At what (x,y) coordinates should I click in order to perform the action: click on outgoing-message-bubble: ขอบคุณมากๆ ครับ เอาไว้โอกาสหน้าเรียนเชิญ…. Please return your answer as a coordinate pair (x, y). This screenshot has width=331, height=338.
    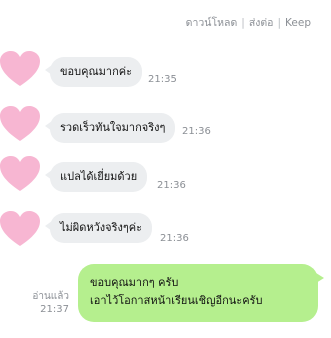
    Looking at the image, I should click on (201, 293).